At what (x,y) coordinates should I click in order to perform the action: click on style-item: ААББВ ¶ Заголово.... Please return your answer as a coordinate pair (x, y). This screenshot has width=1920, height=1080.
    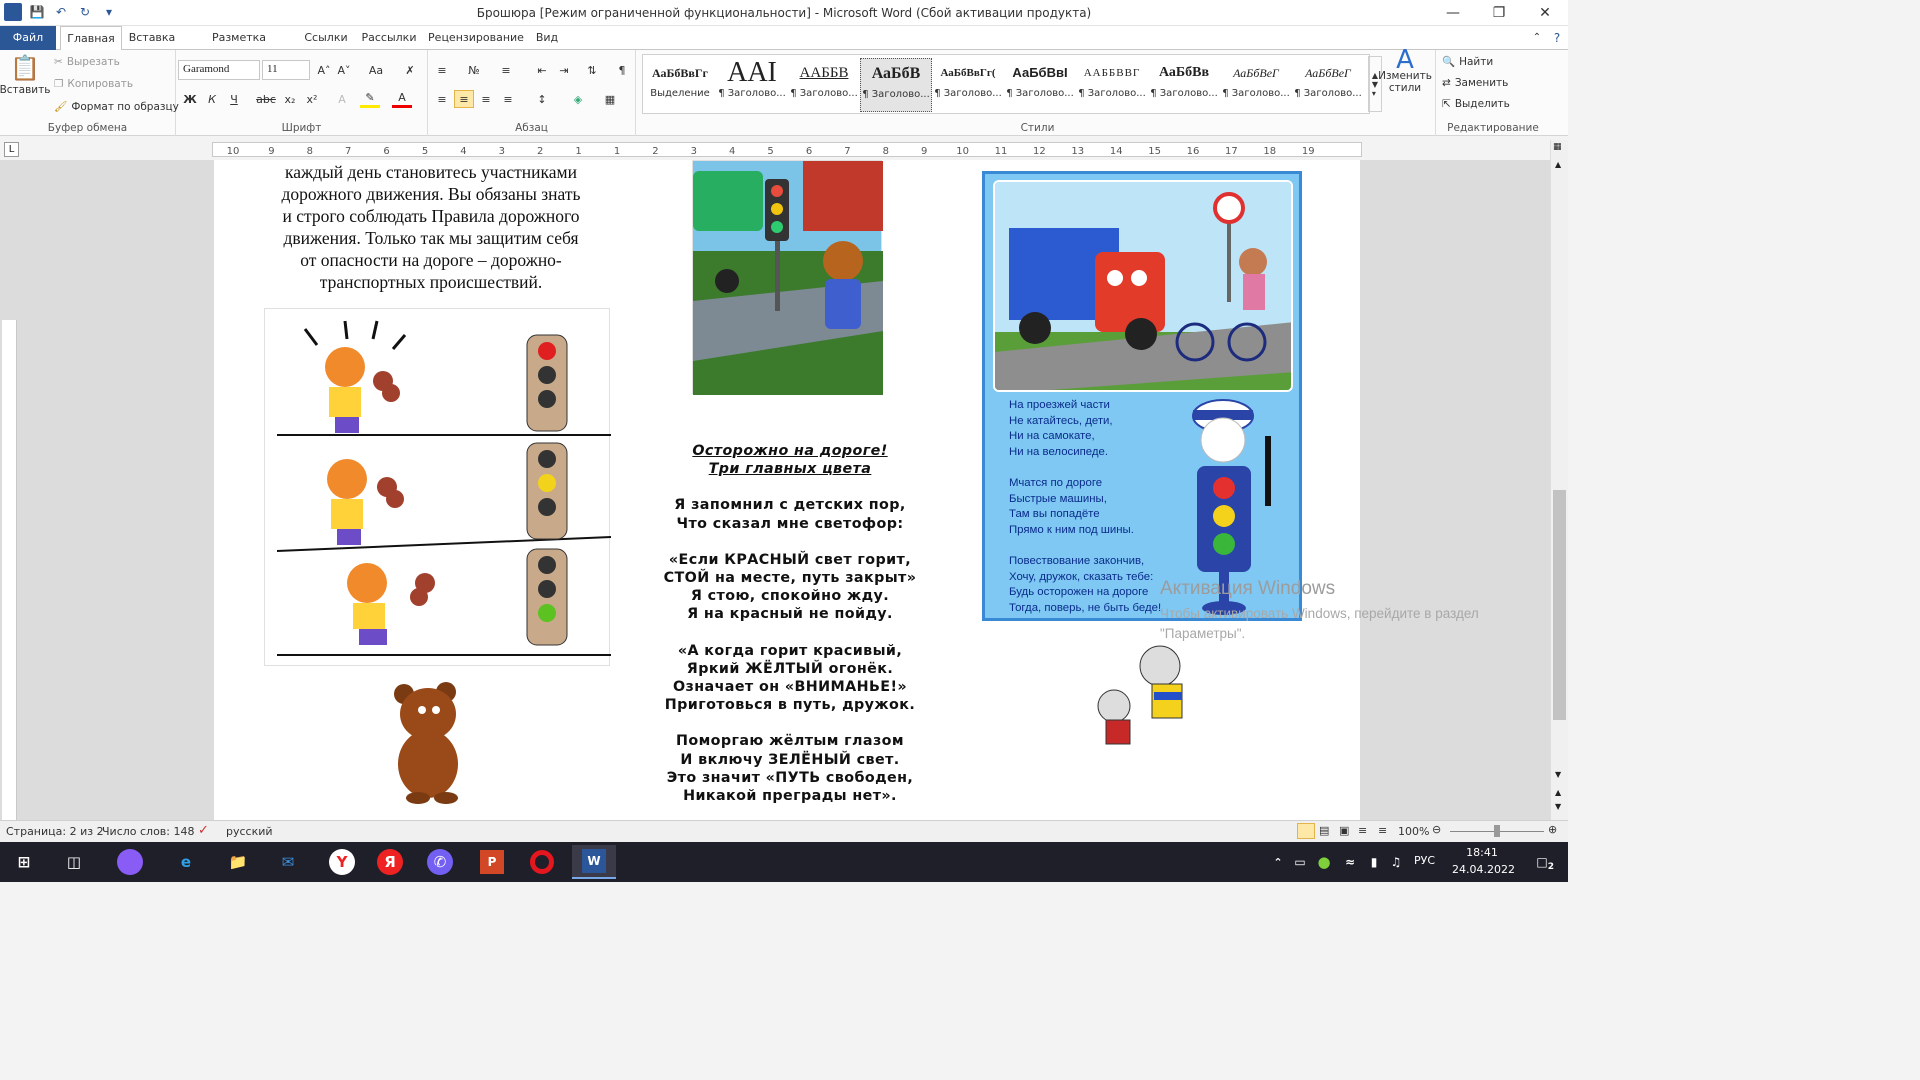
    Looking at the image, I should click on (824, 85).